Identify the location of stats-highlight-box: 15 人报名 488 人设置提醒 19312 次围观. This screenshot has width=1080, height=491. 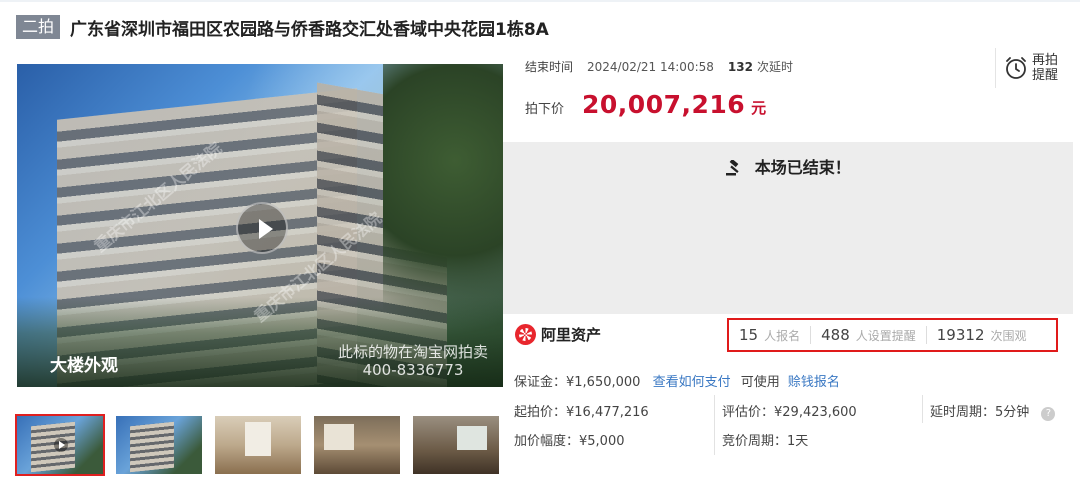
(892, 335).